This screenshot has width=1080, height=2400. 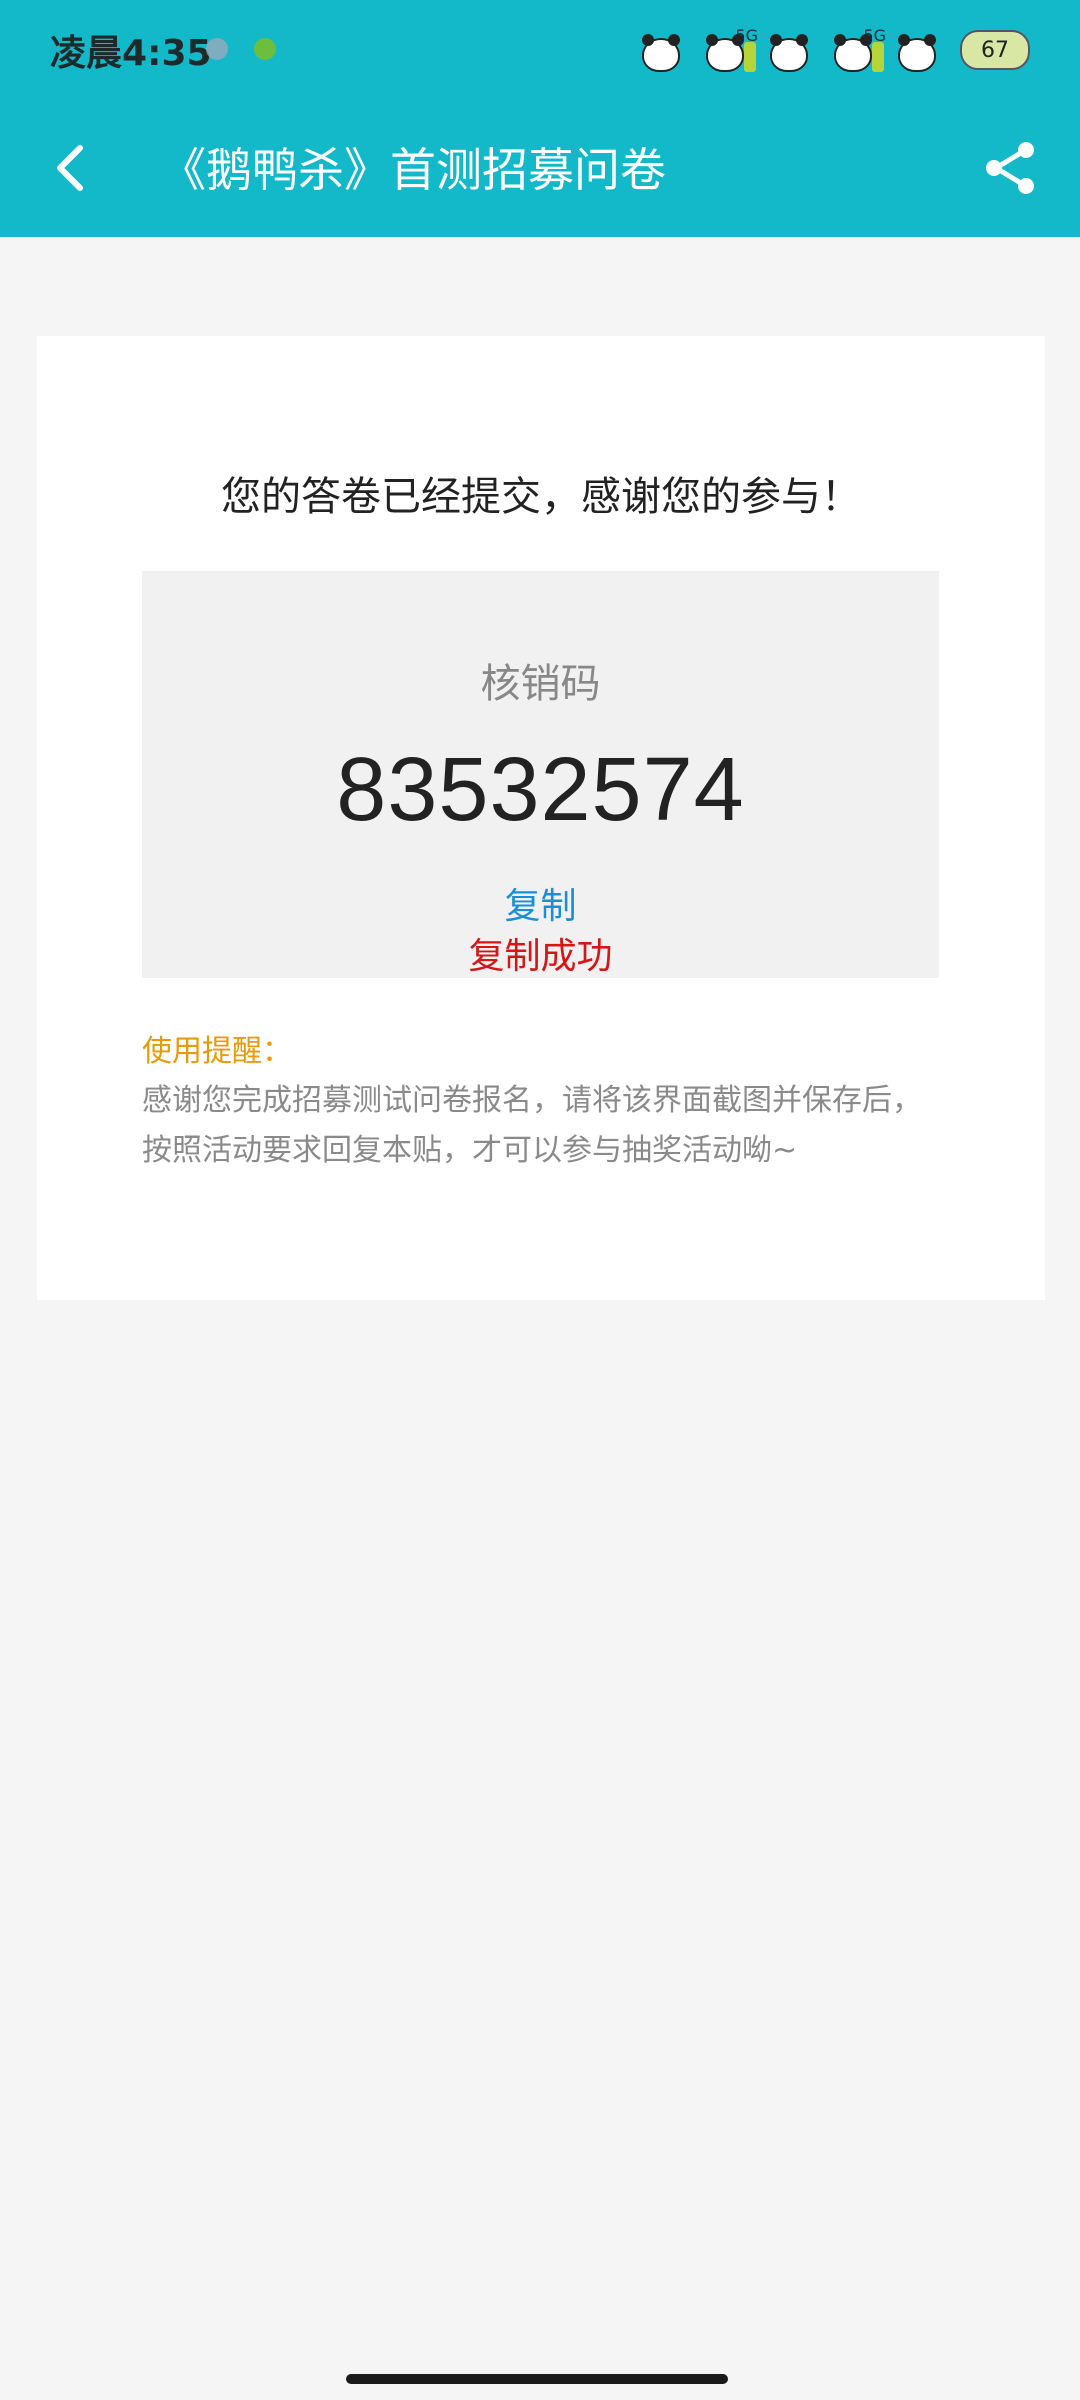 What do you see at coordinates (540, 790) in the screenshot?
I see `code-value: 83532574` at bounding box center [540, 790].